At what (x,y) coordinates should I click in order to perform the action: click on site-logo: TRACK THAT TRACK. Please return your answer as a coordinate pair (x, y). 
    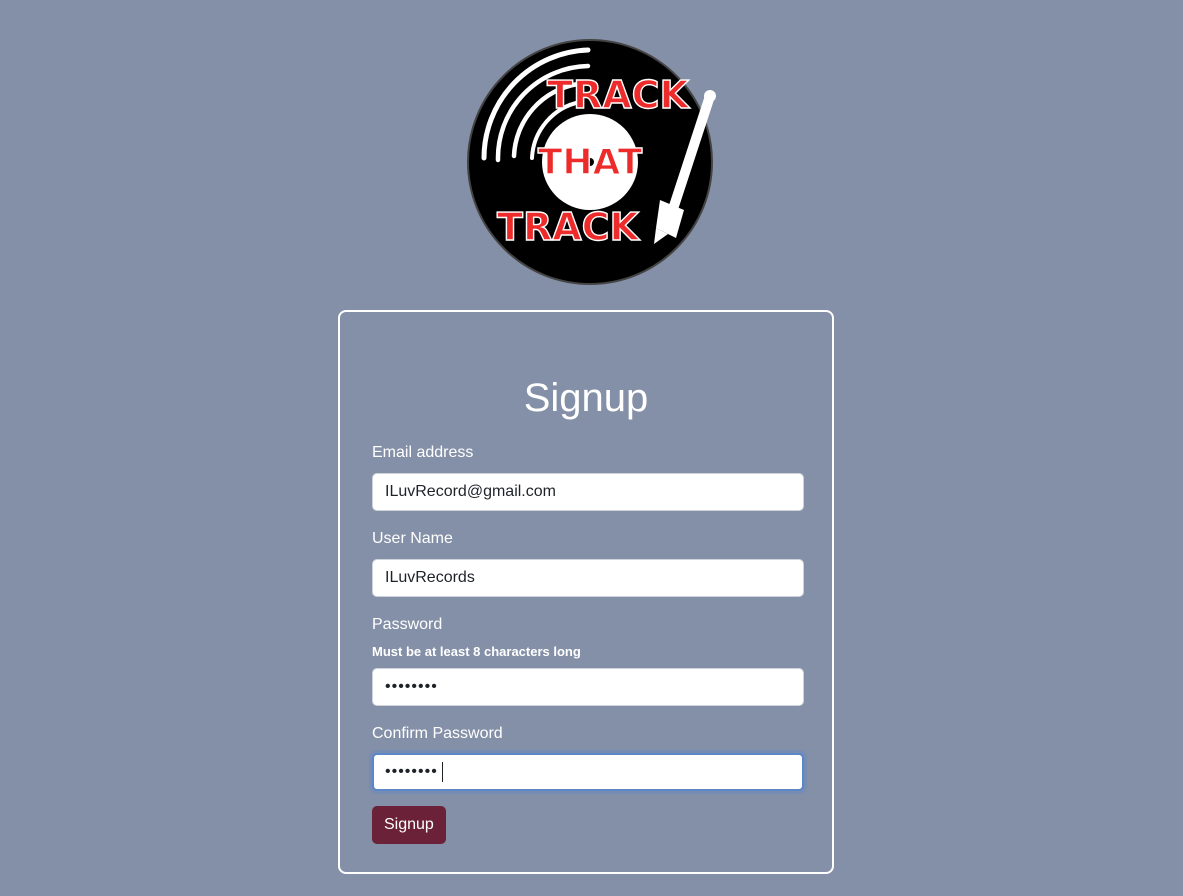
    Looking at the image, I should click on (590, 162).